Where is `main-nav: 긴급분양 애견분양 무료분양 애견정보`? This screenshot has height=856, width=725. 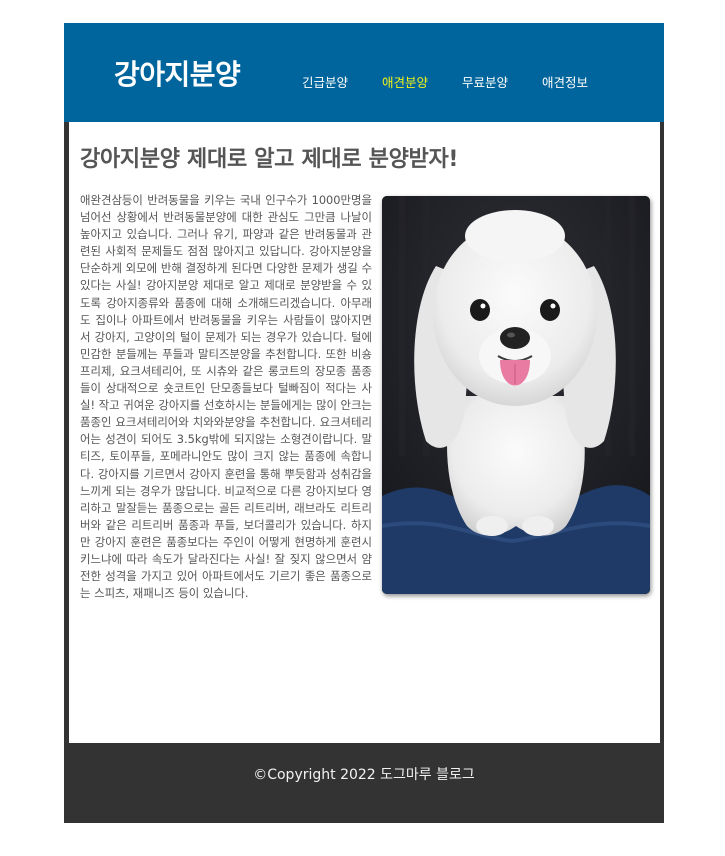
main-nav: 긴급분양 애견분양 무료분양 애견정보 is located at coordinates (445, 83).